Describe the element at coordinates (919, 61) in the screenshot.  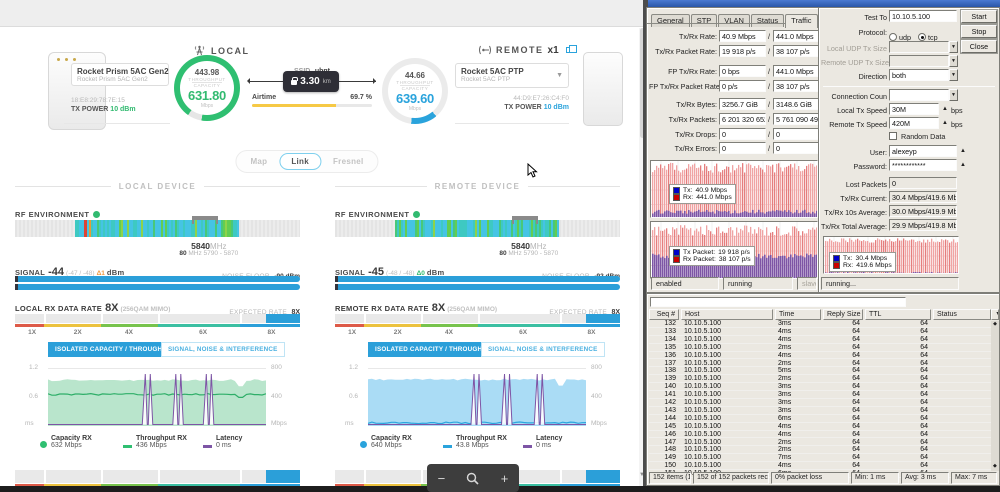
I see `remote-udp-size-input` at that location.